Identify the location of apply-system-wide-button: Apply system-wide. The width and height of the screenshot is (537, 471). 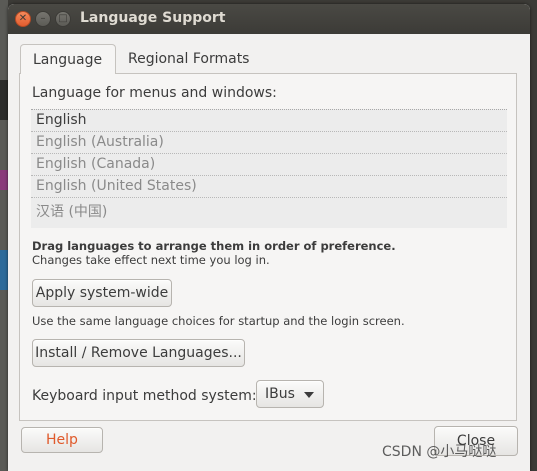
(102, 293).